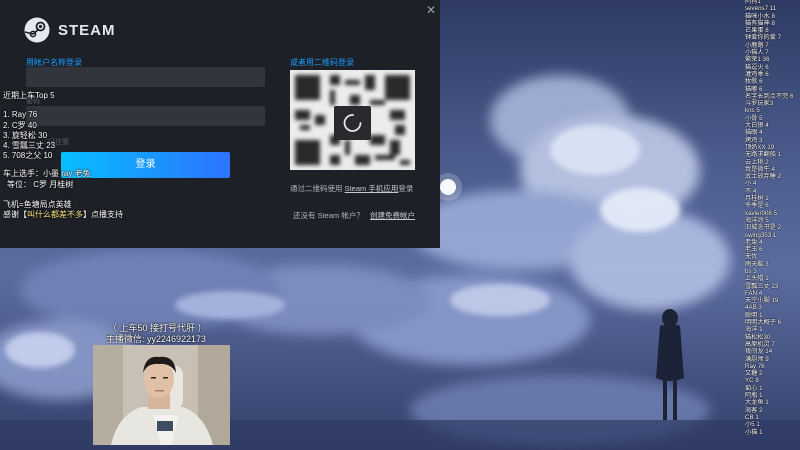 This screenshot has height=450, width=800. Describe the element at coordinates (145, 116) in the screenshot. I see `password-input` at that location.